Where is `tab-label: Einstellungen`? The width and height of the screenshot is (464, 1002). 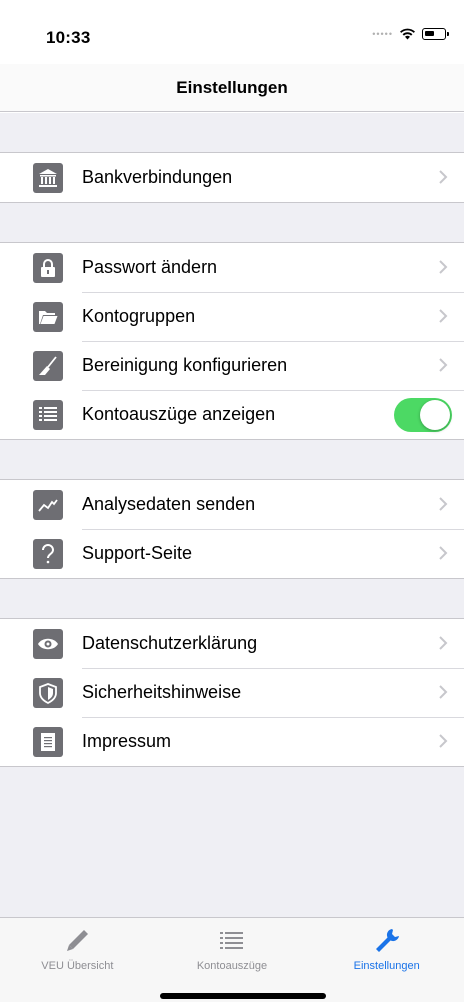
tab-label: Einstellungen is located at coordinates (386, 966).